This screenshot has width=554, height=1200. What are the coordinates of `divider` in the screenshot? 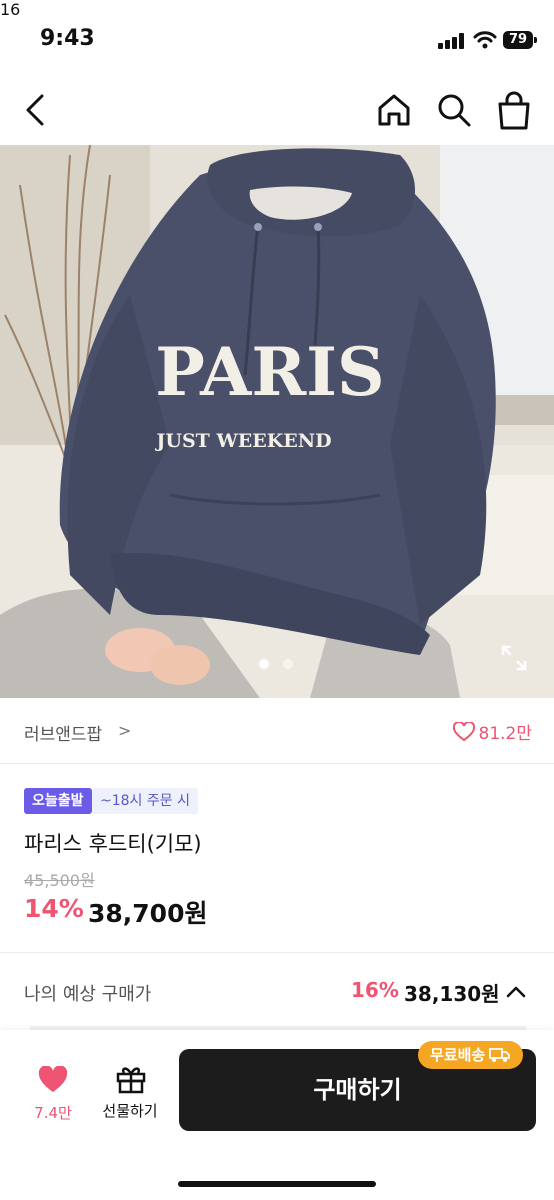 It's located at (277, 952).